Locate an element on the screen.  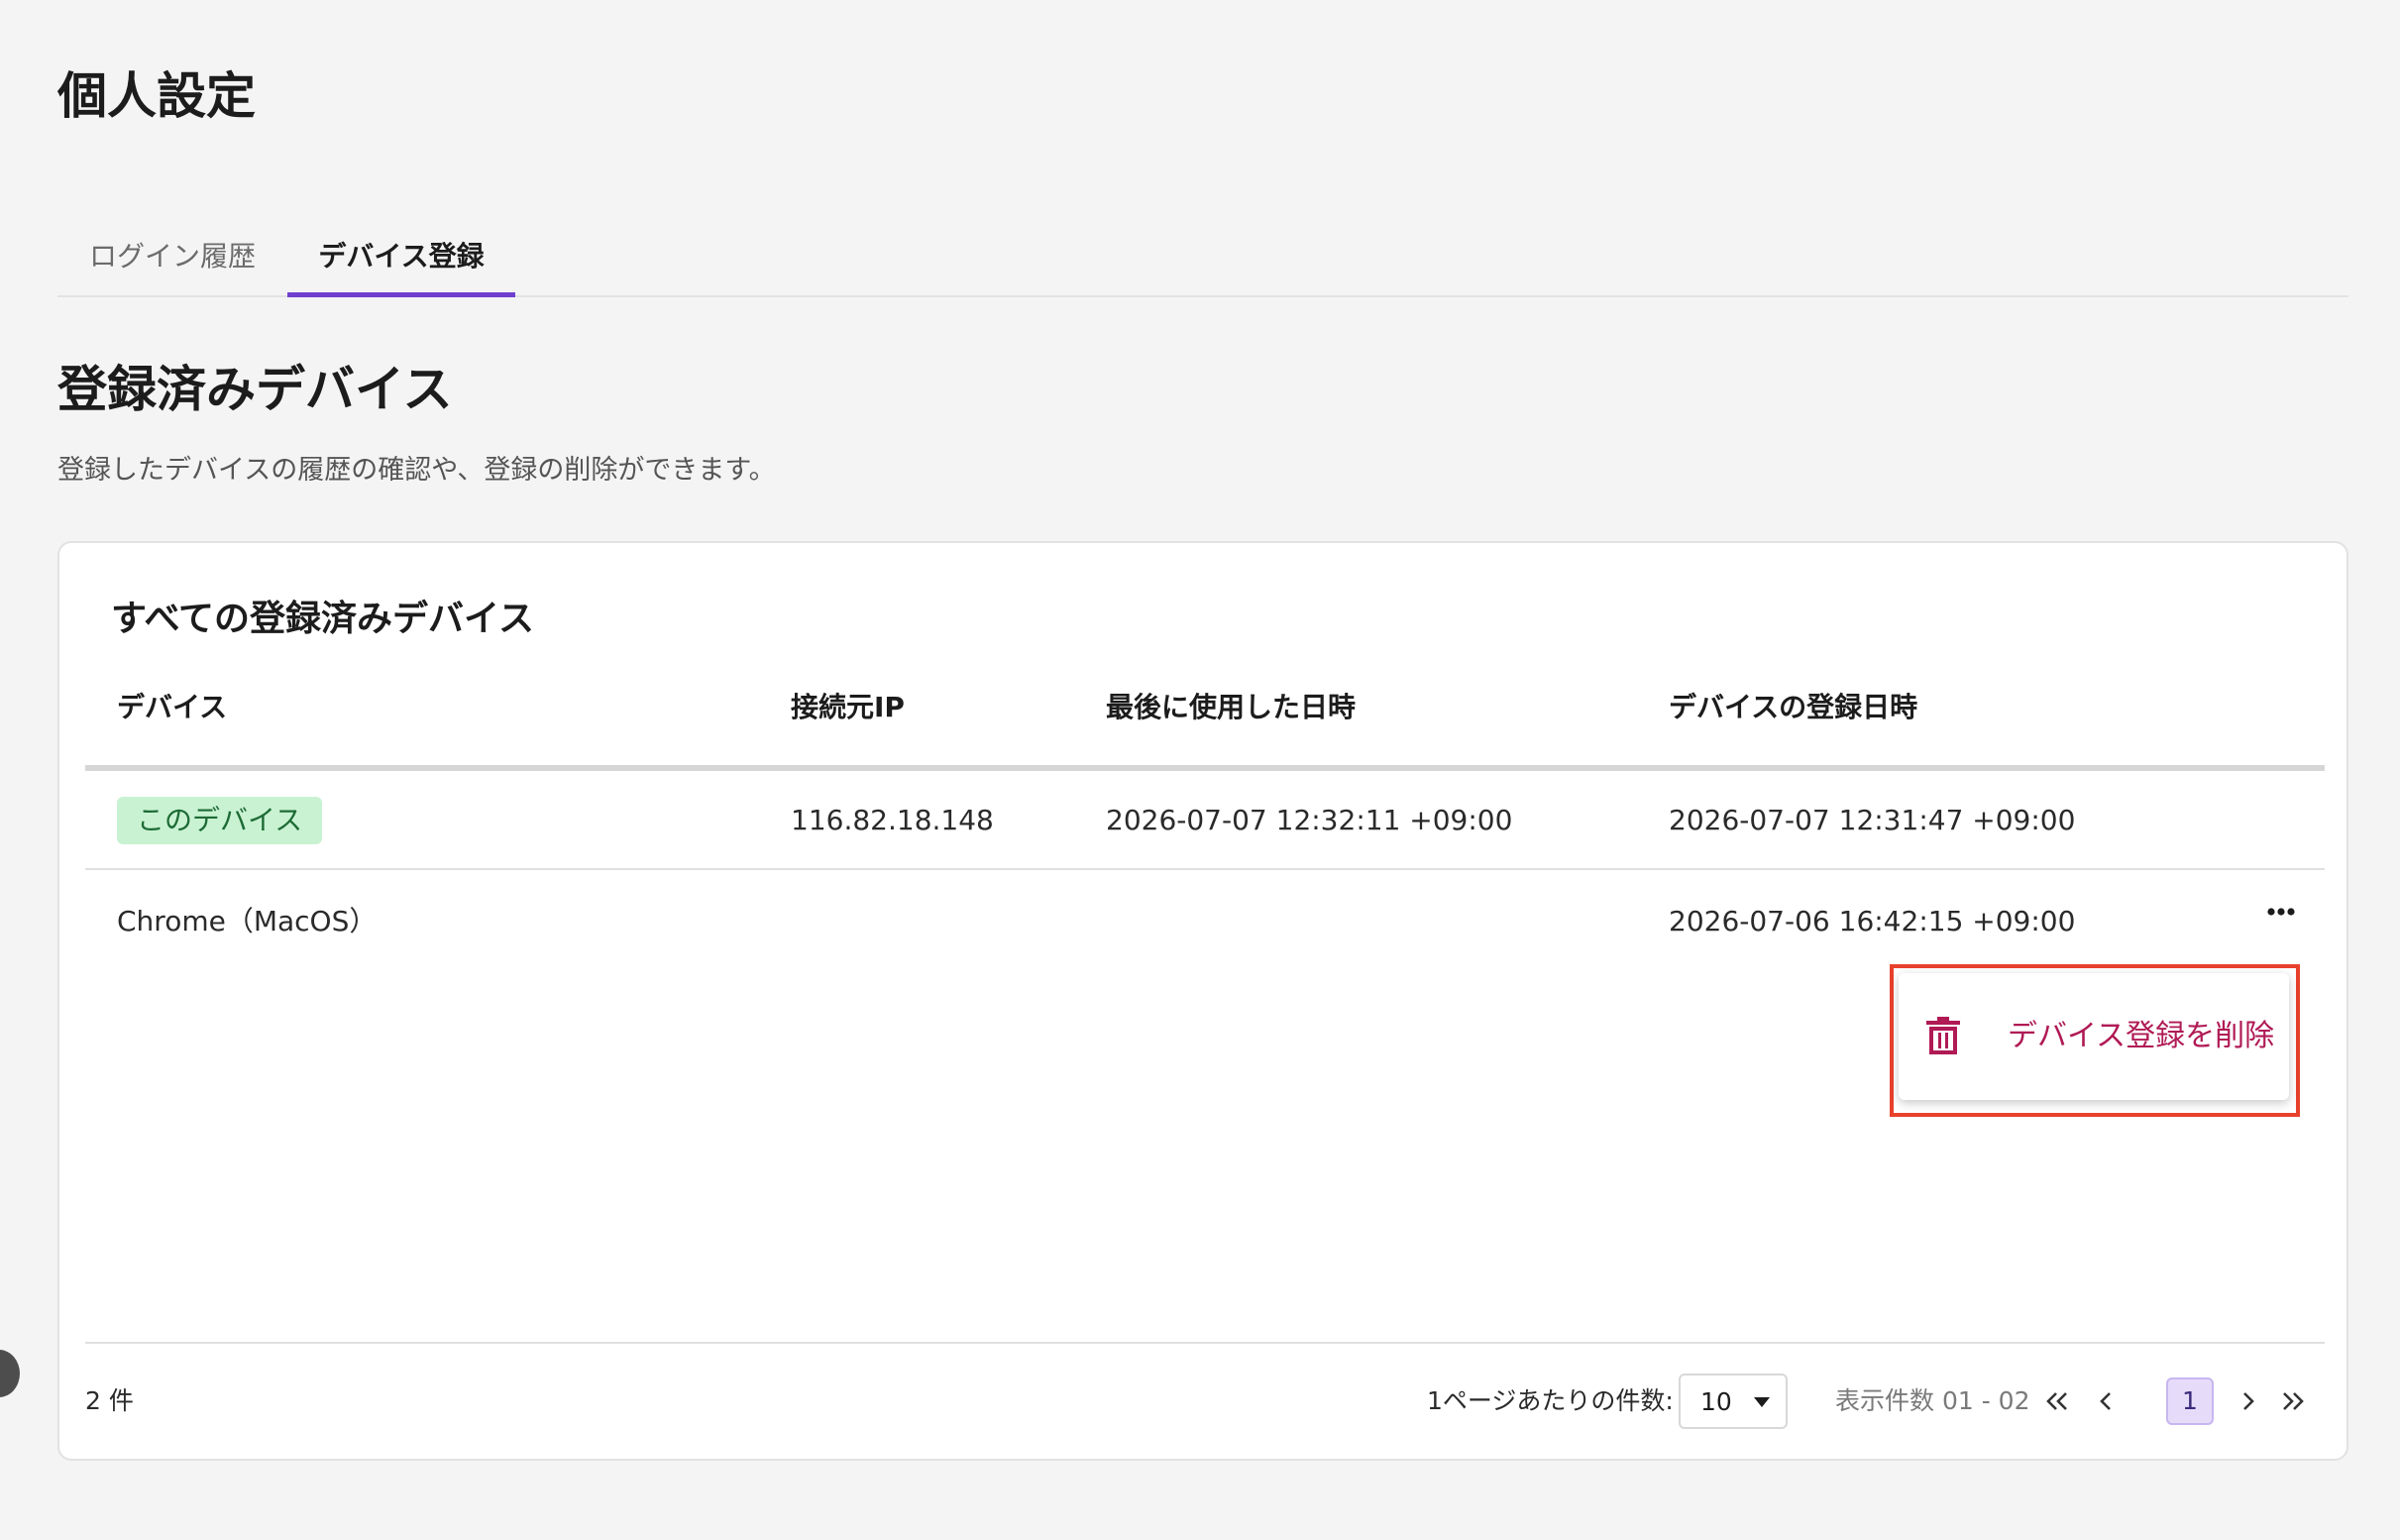
chevrons-right-icon is located at coordinates (2293, 1401).